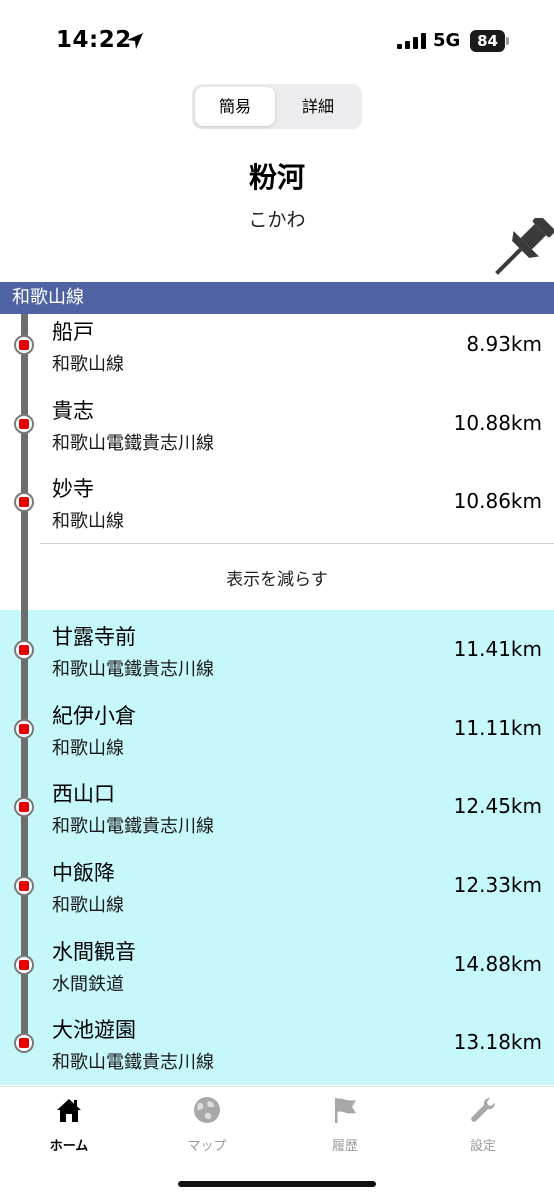 The width and height of the screenshot is (554, 1201). I want to click on station-row: 紀伊小倉 和歌山線 11.11km, so click(277, 737).